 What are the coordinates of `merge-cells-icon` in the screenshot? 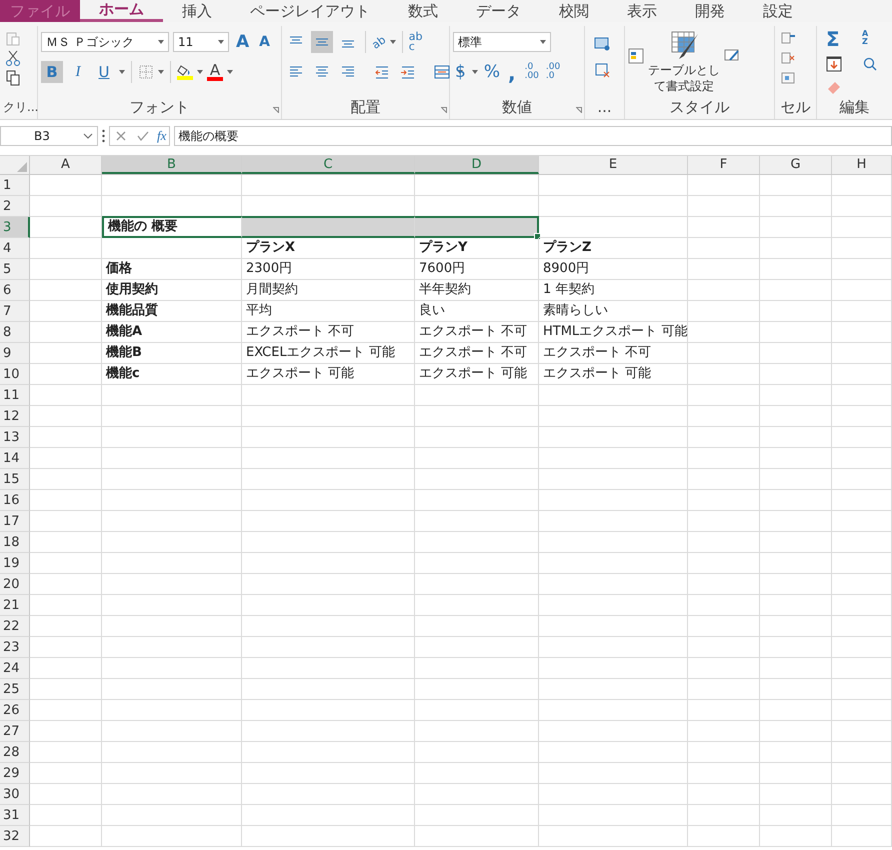 It's located at (442, 72).